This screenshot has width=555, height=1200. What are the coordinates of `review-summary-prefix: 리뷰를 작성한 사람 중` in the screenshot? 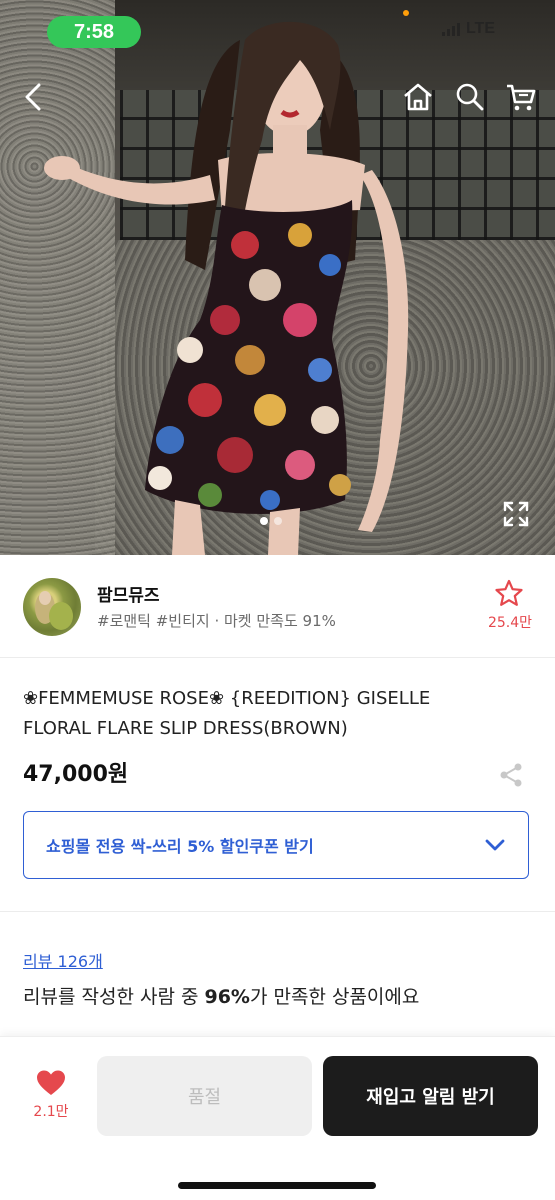 It's located at (114, 997).